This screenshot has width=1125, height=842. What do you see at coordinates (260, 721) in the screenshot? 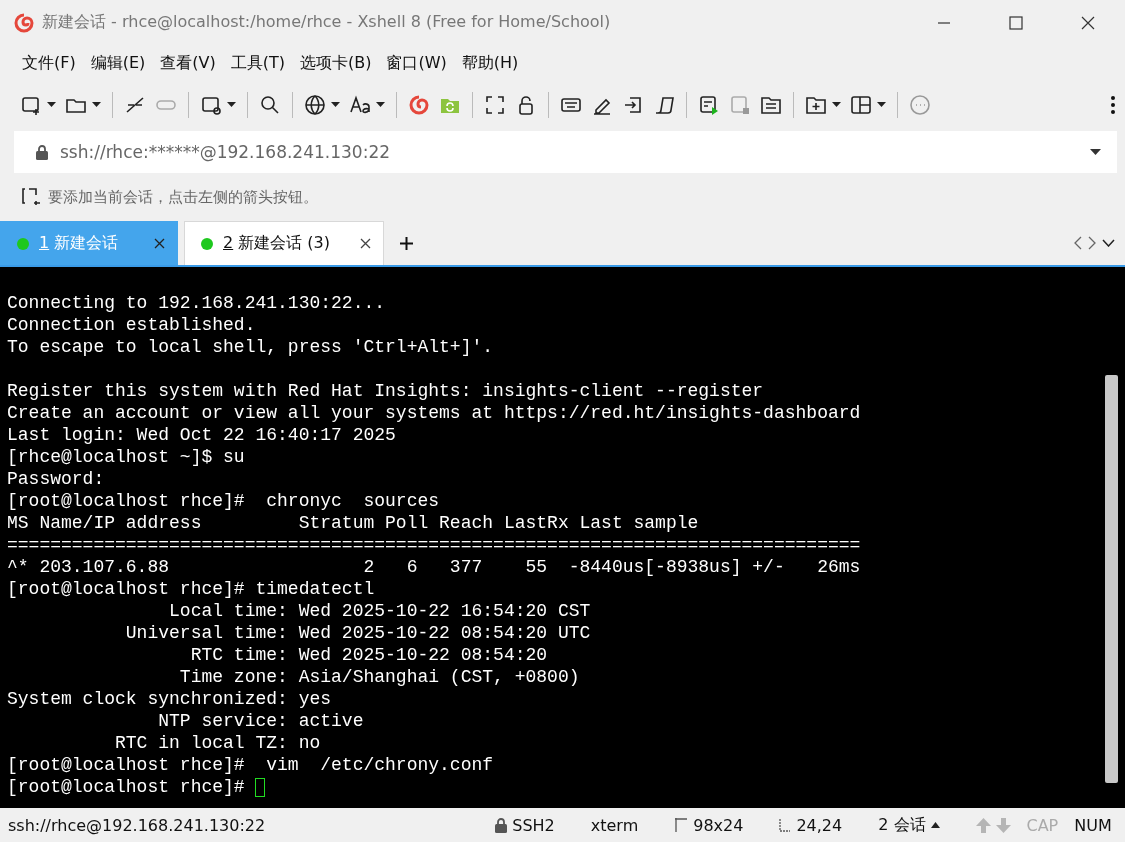
I see `terminal-line: NTP service: active` at bounding box center [260, 721].